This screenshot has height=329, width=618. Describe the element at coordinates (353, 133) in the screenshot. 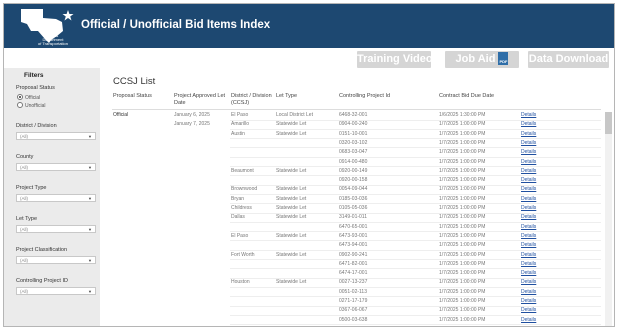

I see `cell-controlling-project-id: 0151-10-001` at that location.